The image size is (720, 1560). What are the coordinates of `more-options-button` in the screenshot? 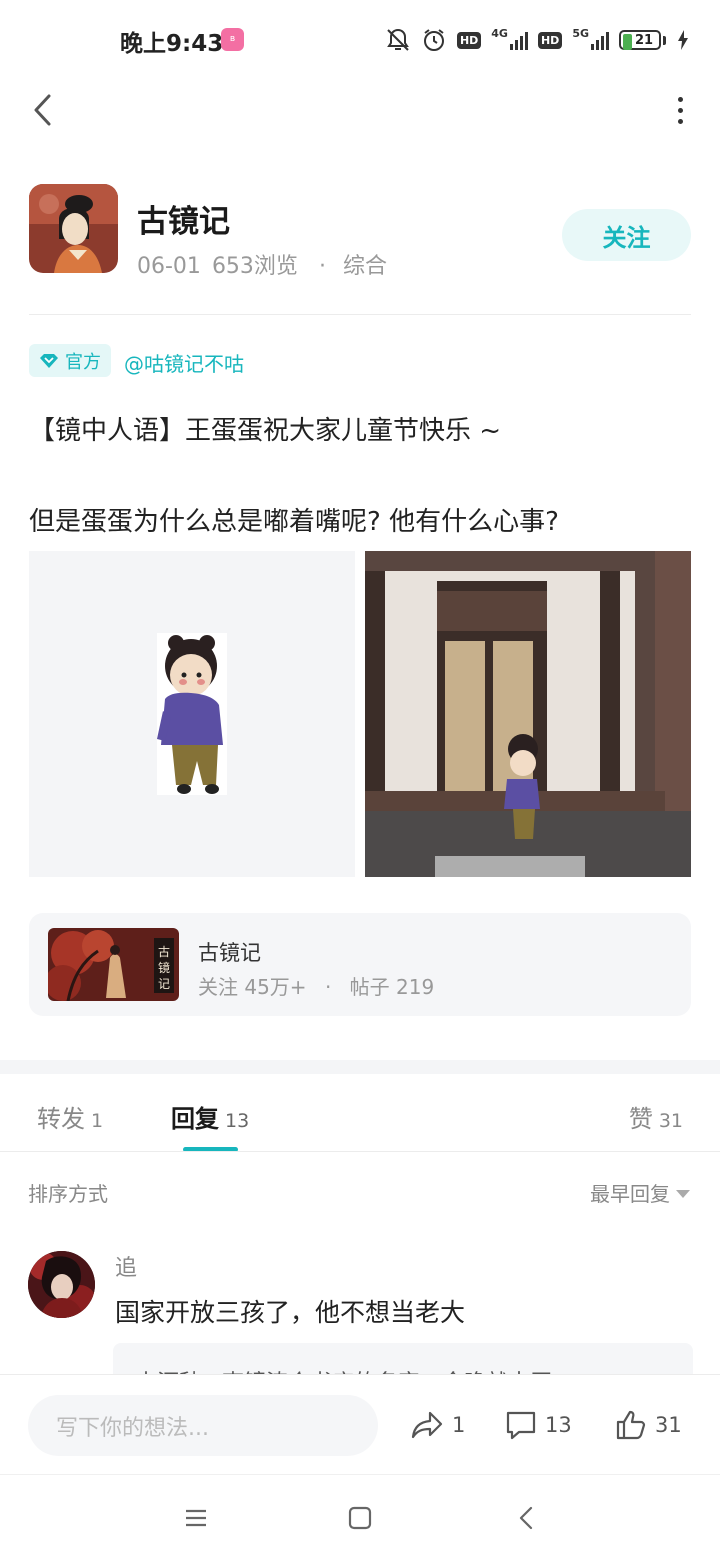 It's located at (680, 110).